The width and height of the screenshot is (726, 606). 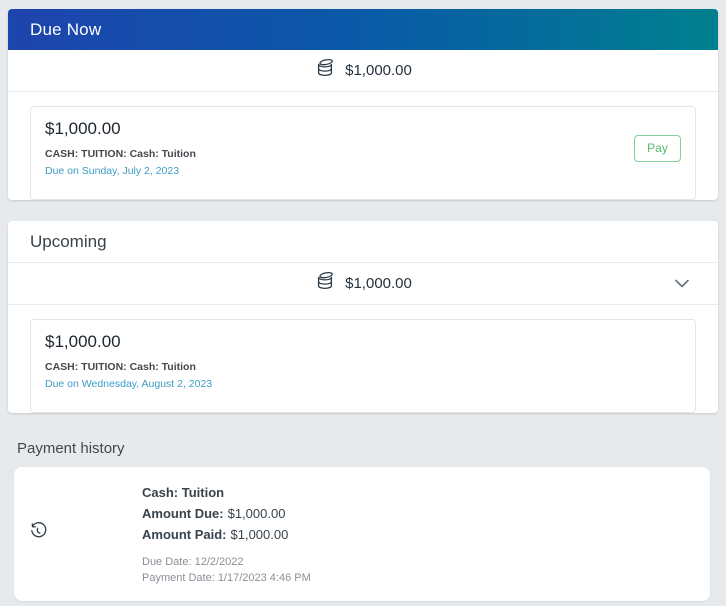 What do you see at coordinates (378, 283) in the screenshot?
I see `upcoming-total-amount: $1,000.00` at bounding box center [378, 283].